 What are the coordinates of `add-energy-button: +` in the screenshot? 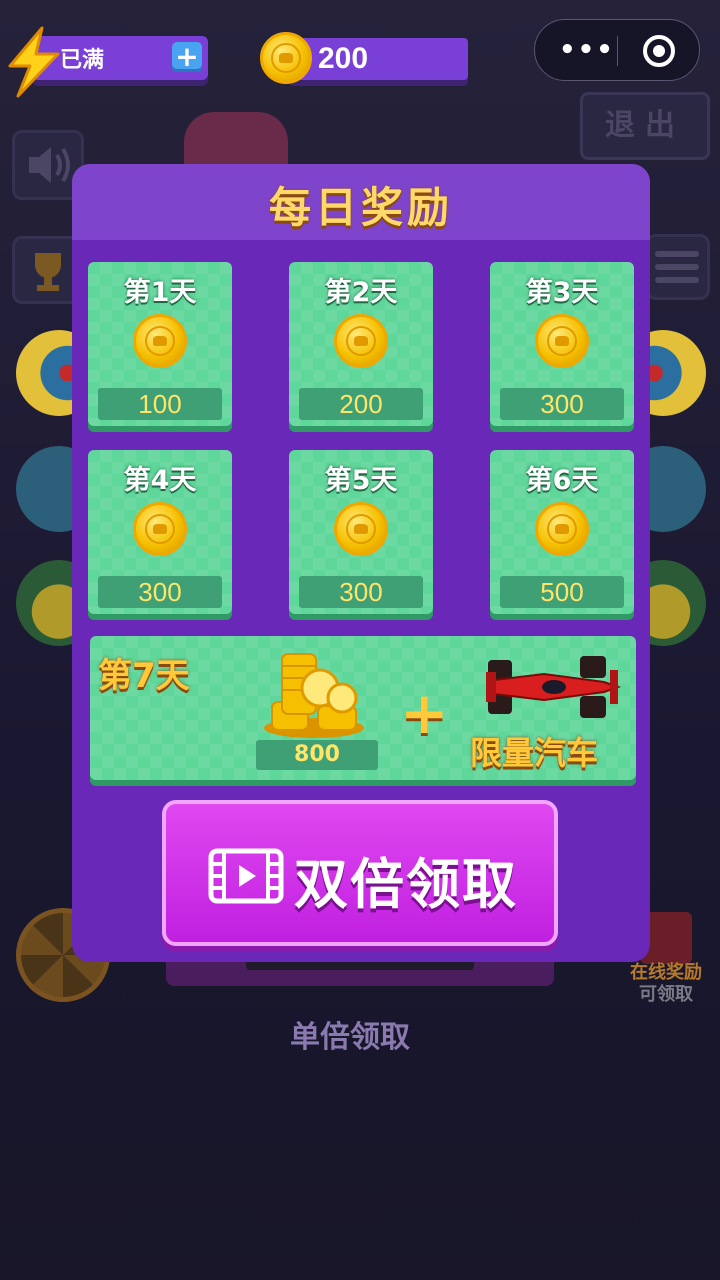 It's located at (187, 57).